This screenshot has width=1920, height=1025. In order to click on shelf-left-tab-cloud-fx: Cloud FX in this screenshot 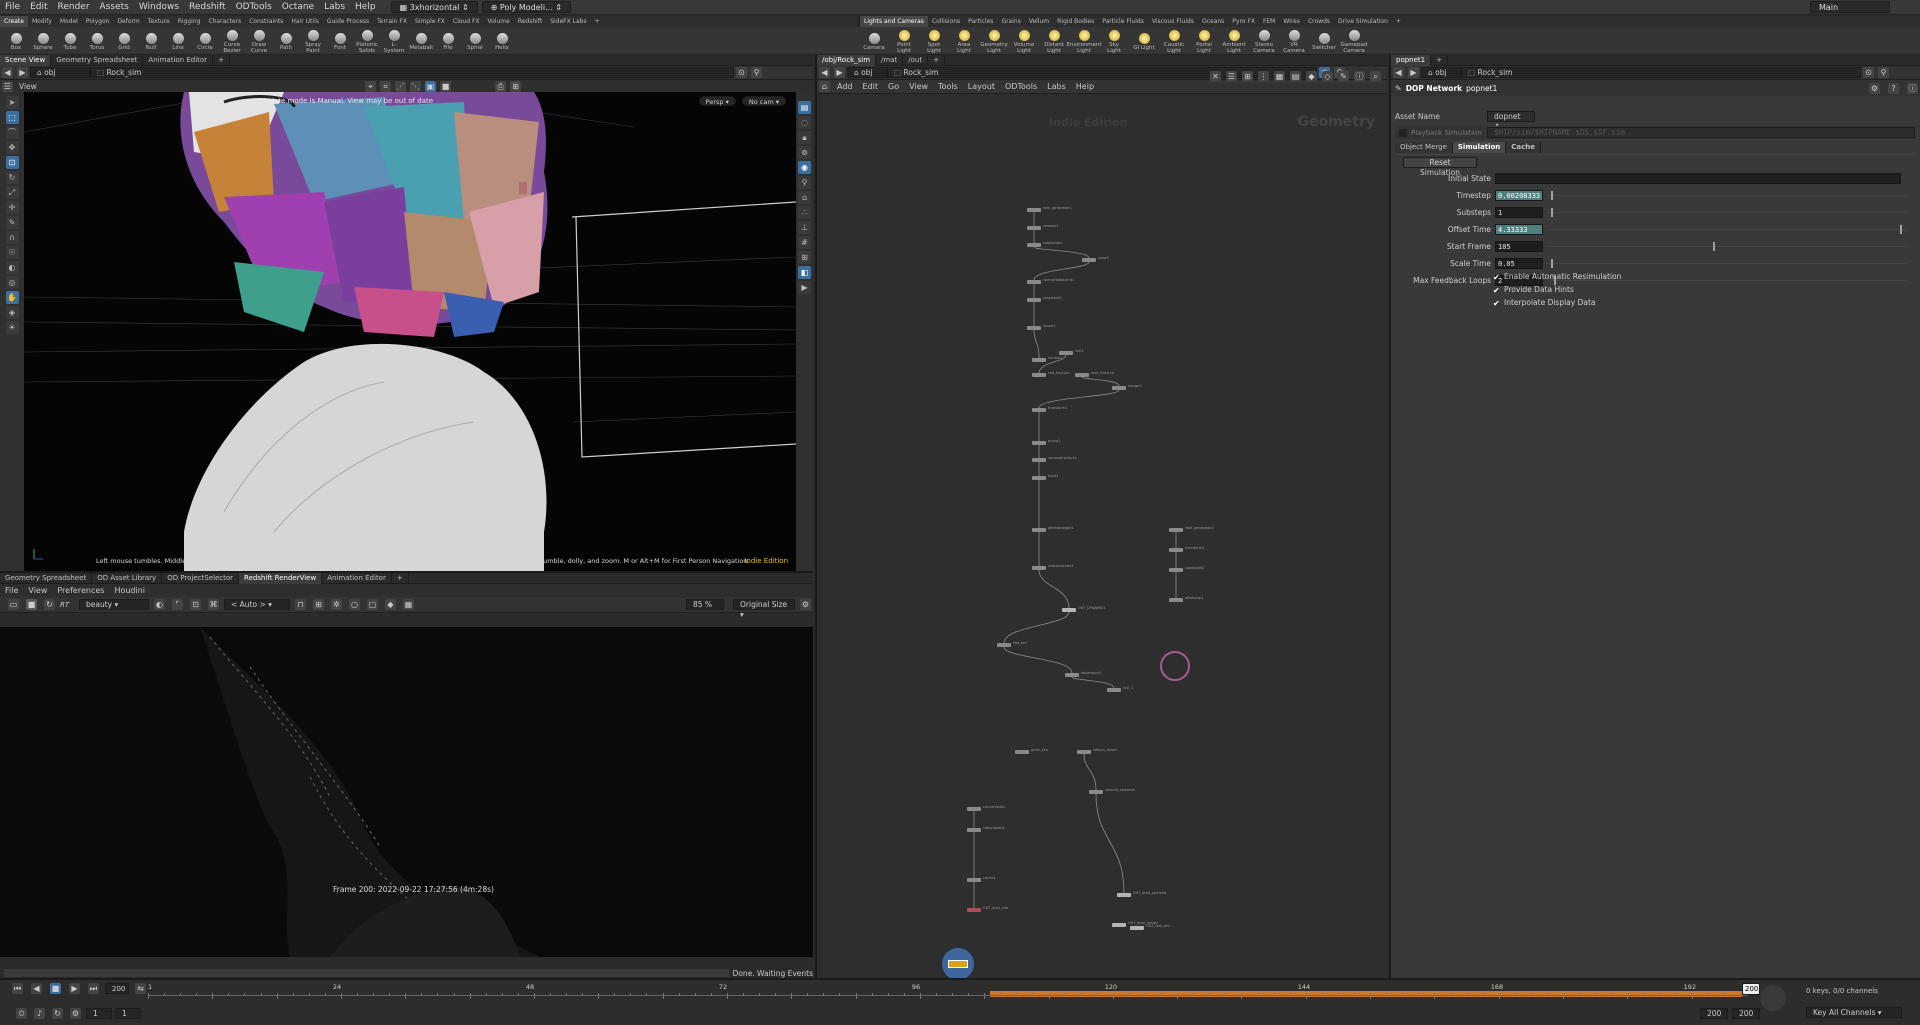, I will do `click(466, 21)`.